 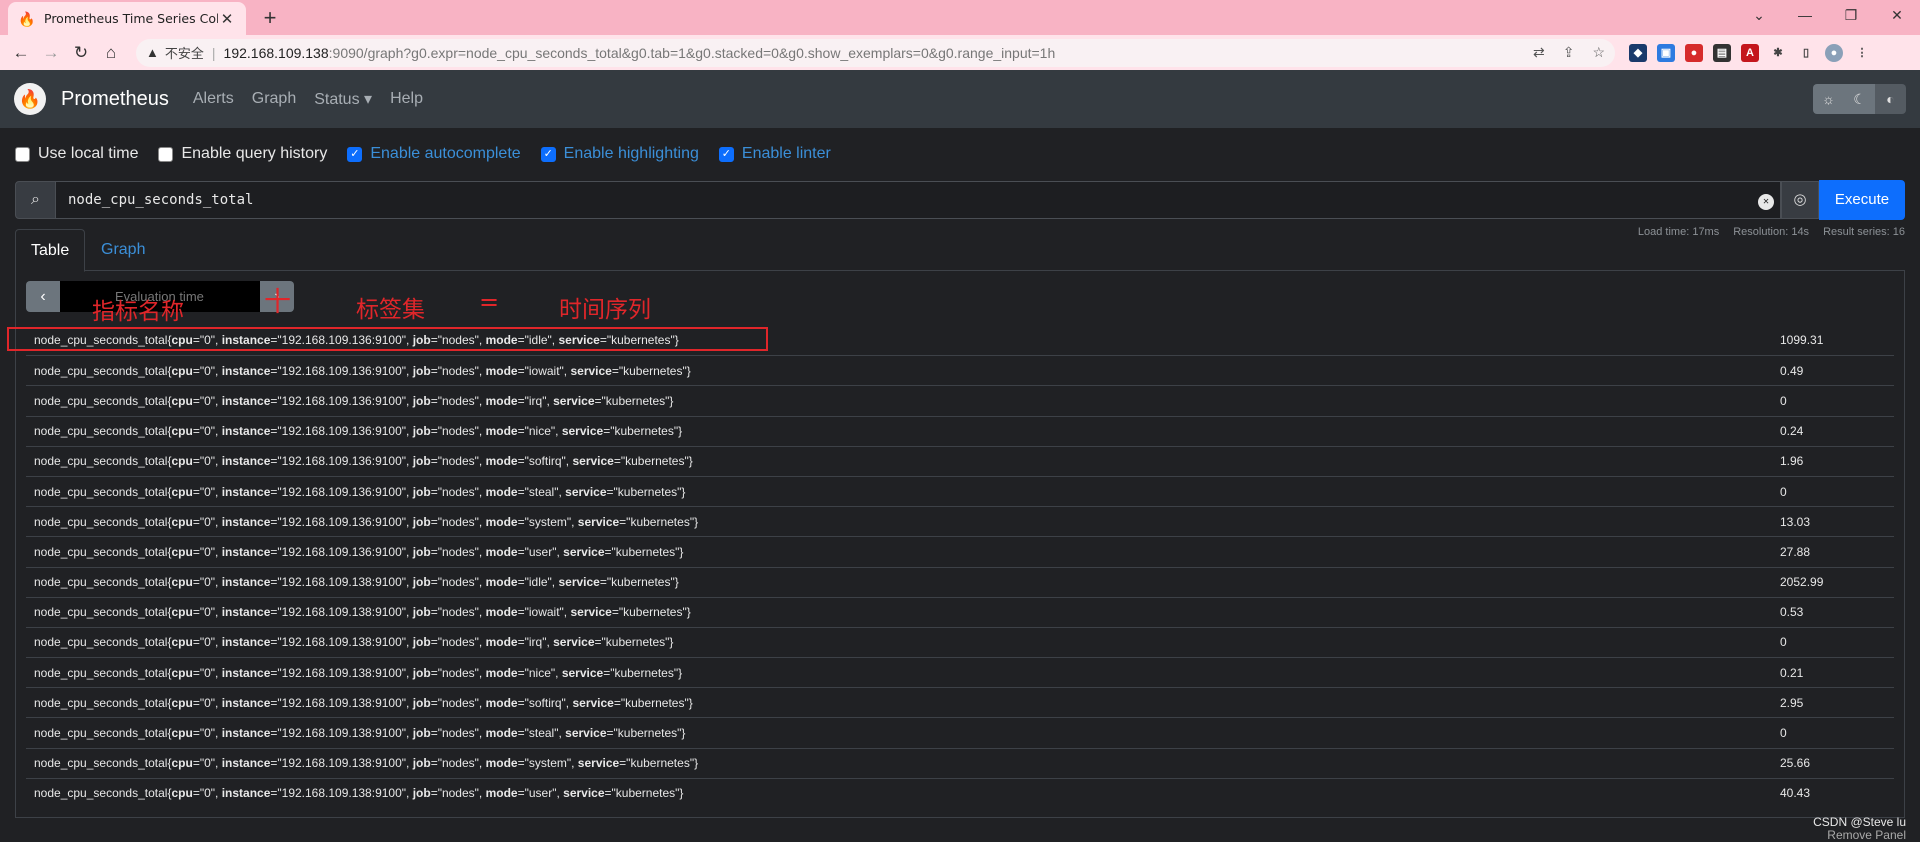 What do you see at coordinates (1666, 52) in the screenshot?
I see `extension-icon: ▣` at bounding box center [1666, 52].